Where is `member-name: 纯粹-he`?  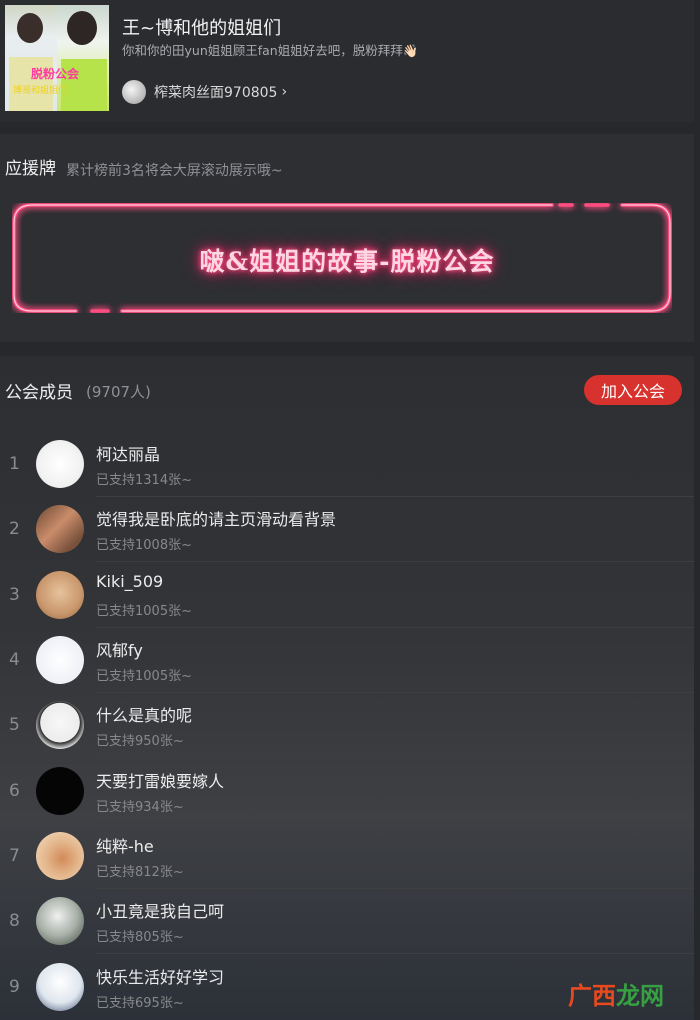 member-name: 纯粹-he is located at coordinates (125, 846).